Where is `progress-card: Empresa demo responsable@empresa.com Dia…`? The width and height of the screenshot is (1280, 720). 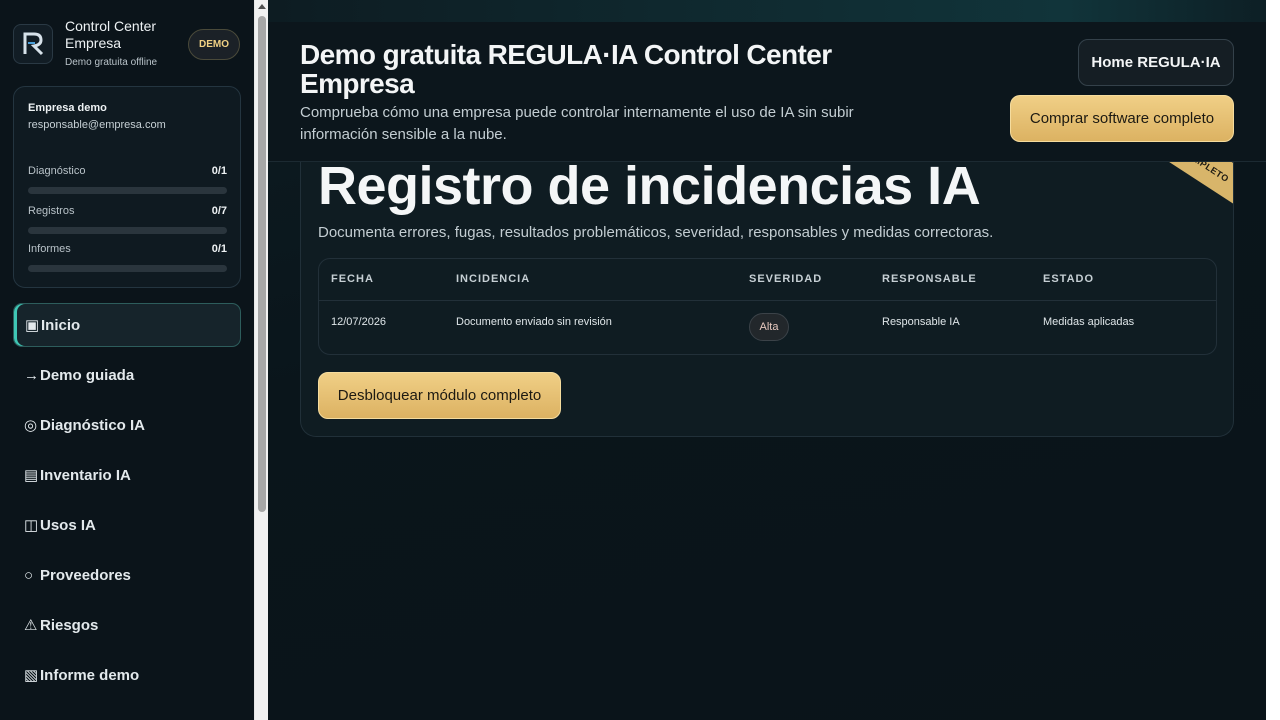
progress-card: Empresa demo responsable@empresa.com Dia… is located at coordinates (127, 187).